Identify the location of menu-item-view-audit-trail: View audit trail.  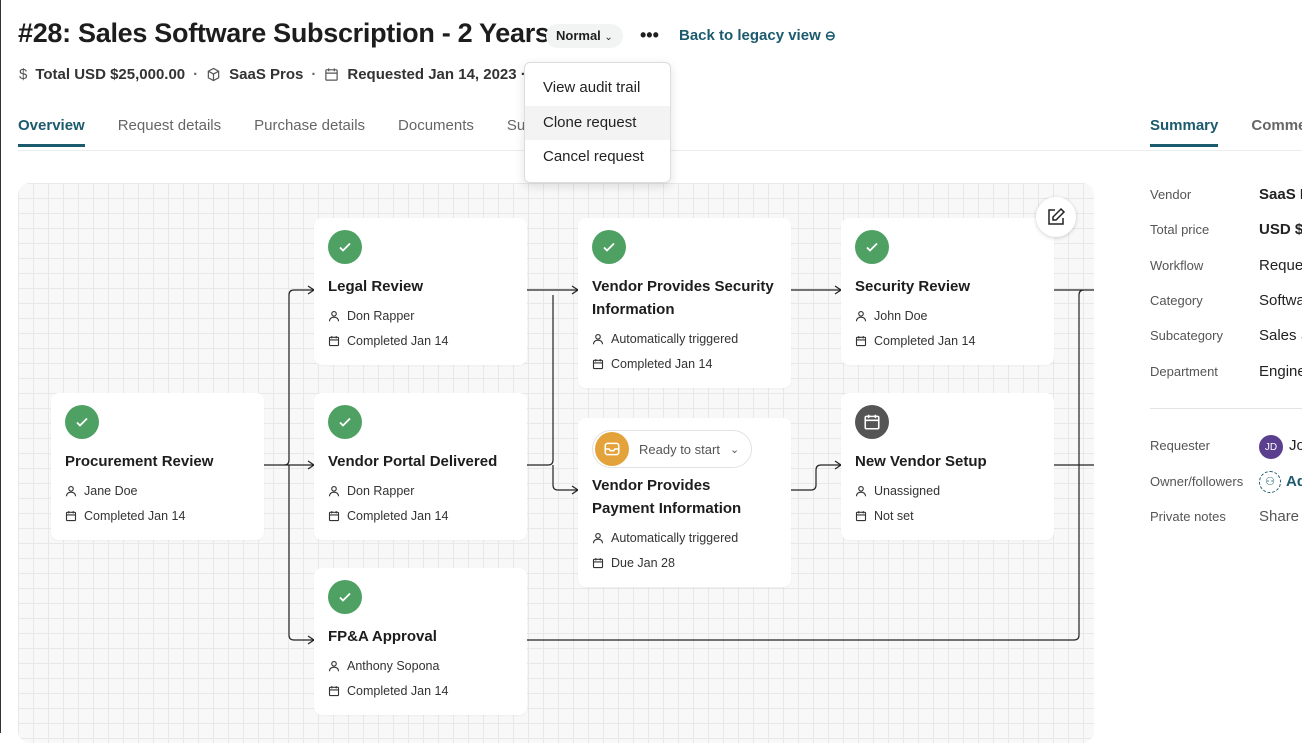
(597, 88).